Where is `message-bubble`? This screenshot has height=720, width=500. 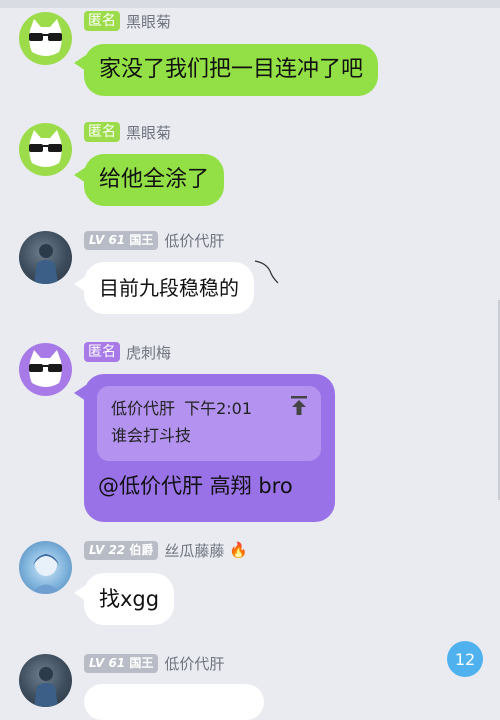
message-bubble is located at coordinates (174, 702).